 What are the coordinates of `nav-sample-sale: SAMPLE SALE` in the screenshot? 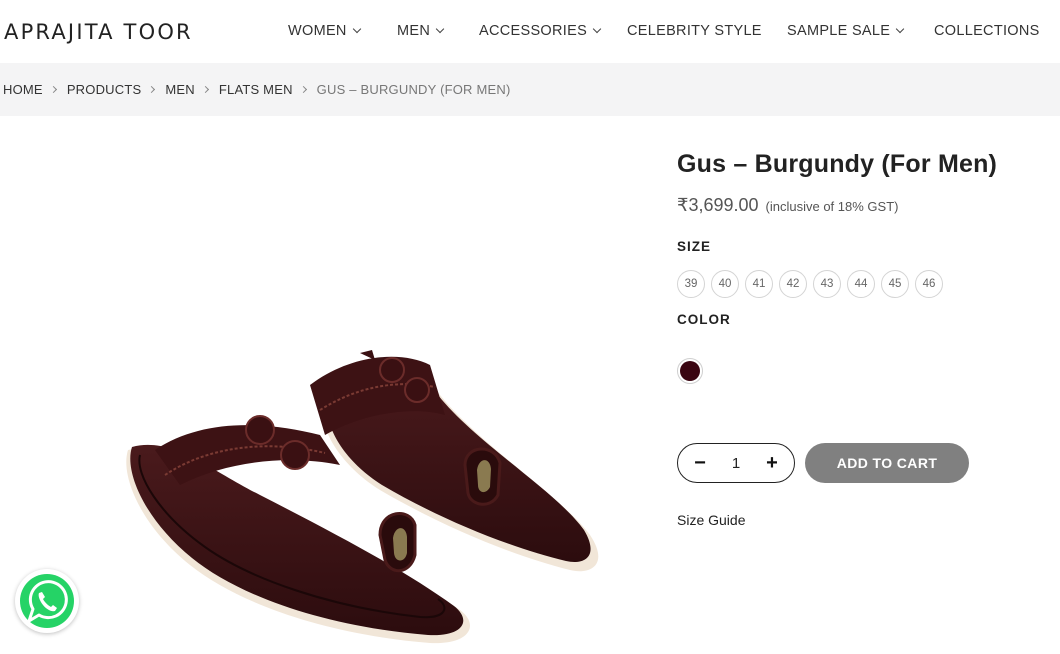 It's located at (846, 31).